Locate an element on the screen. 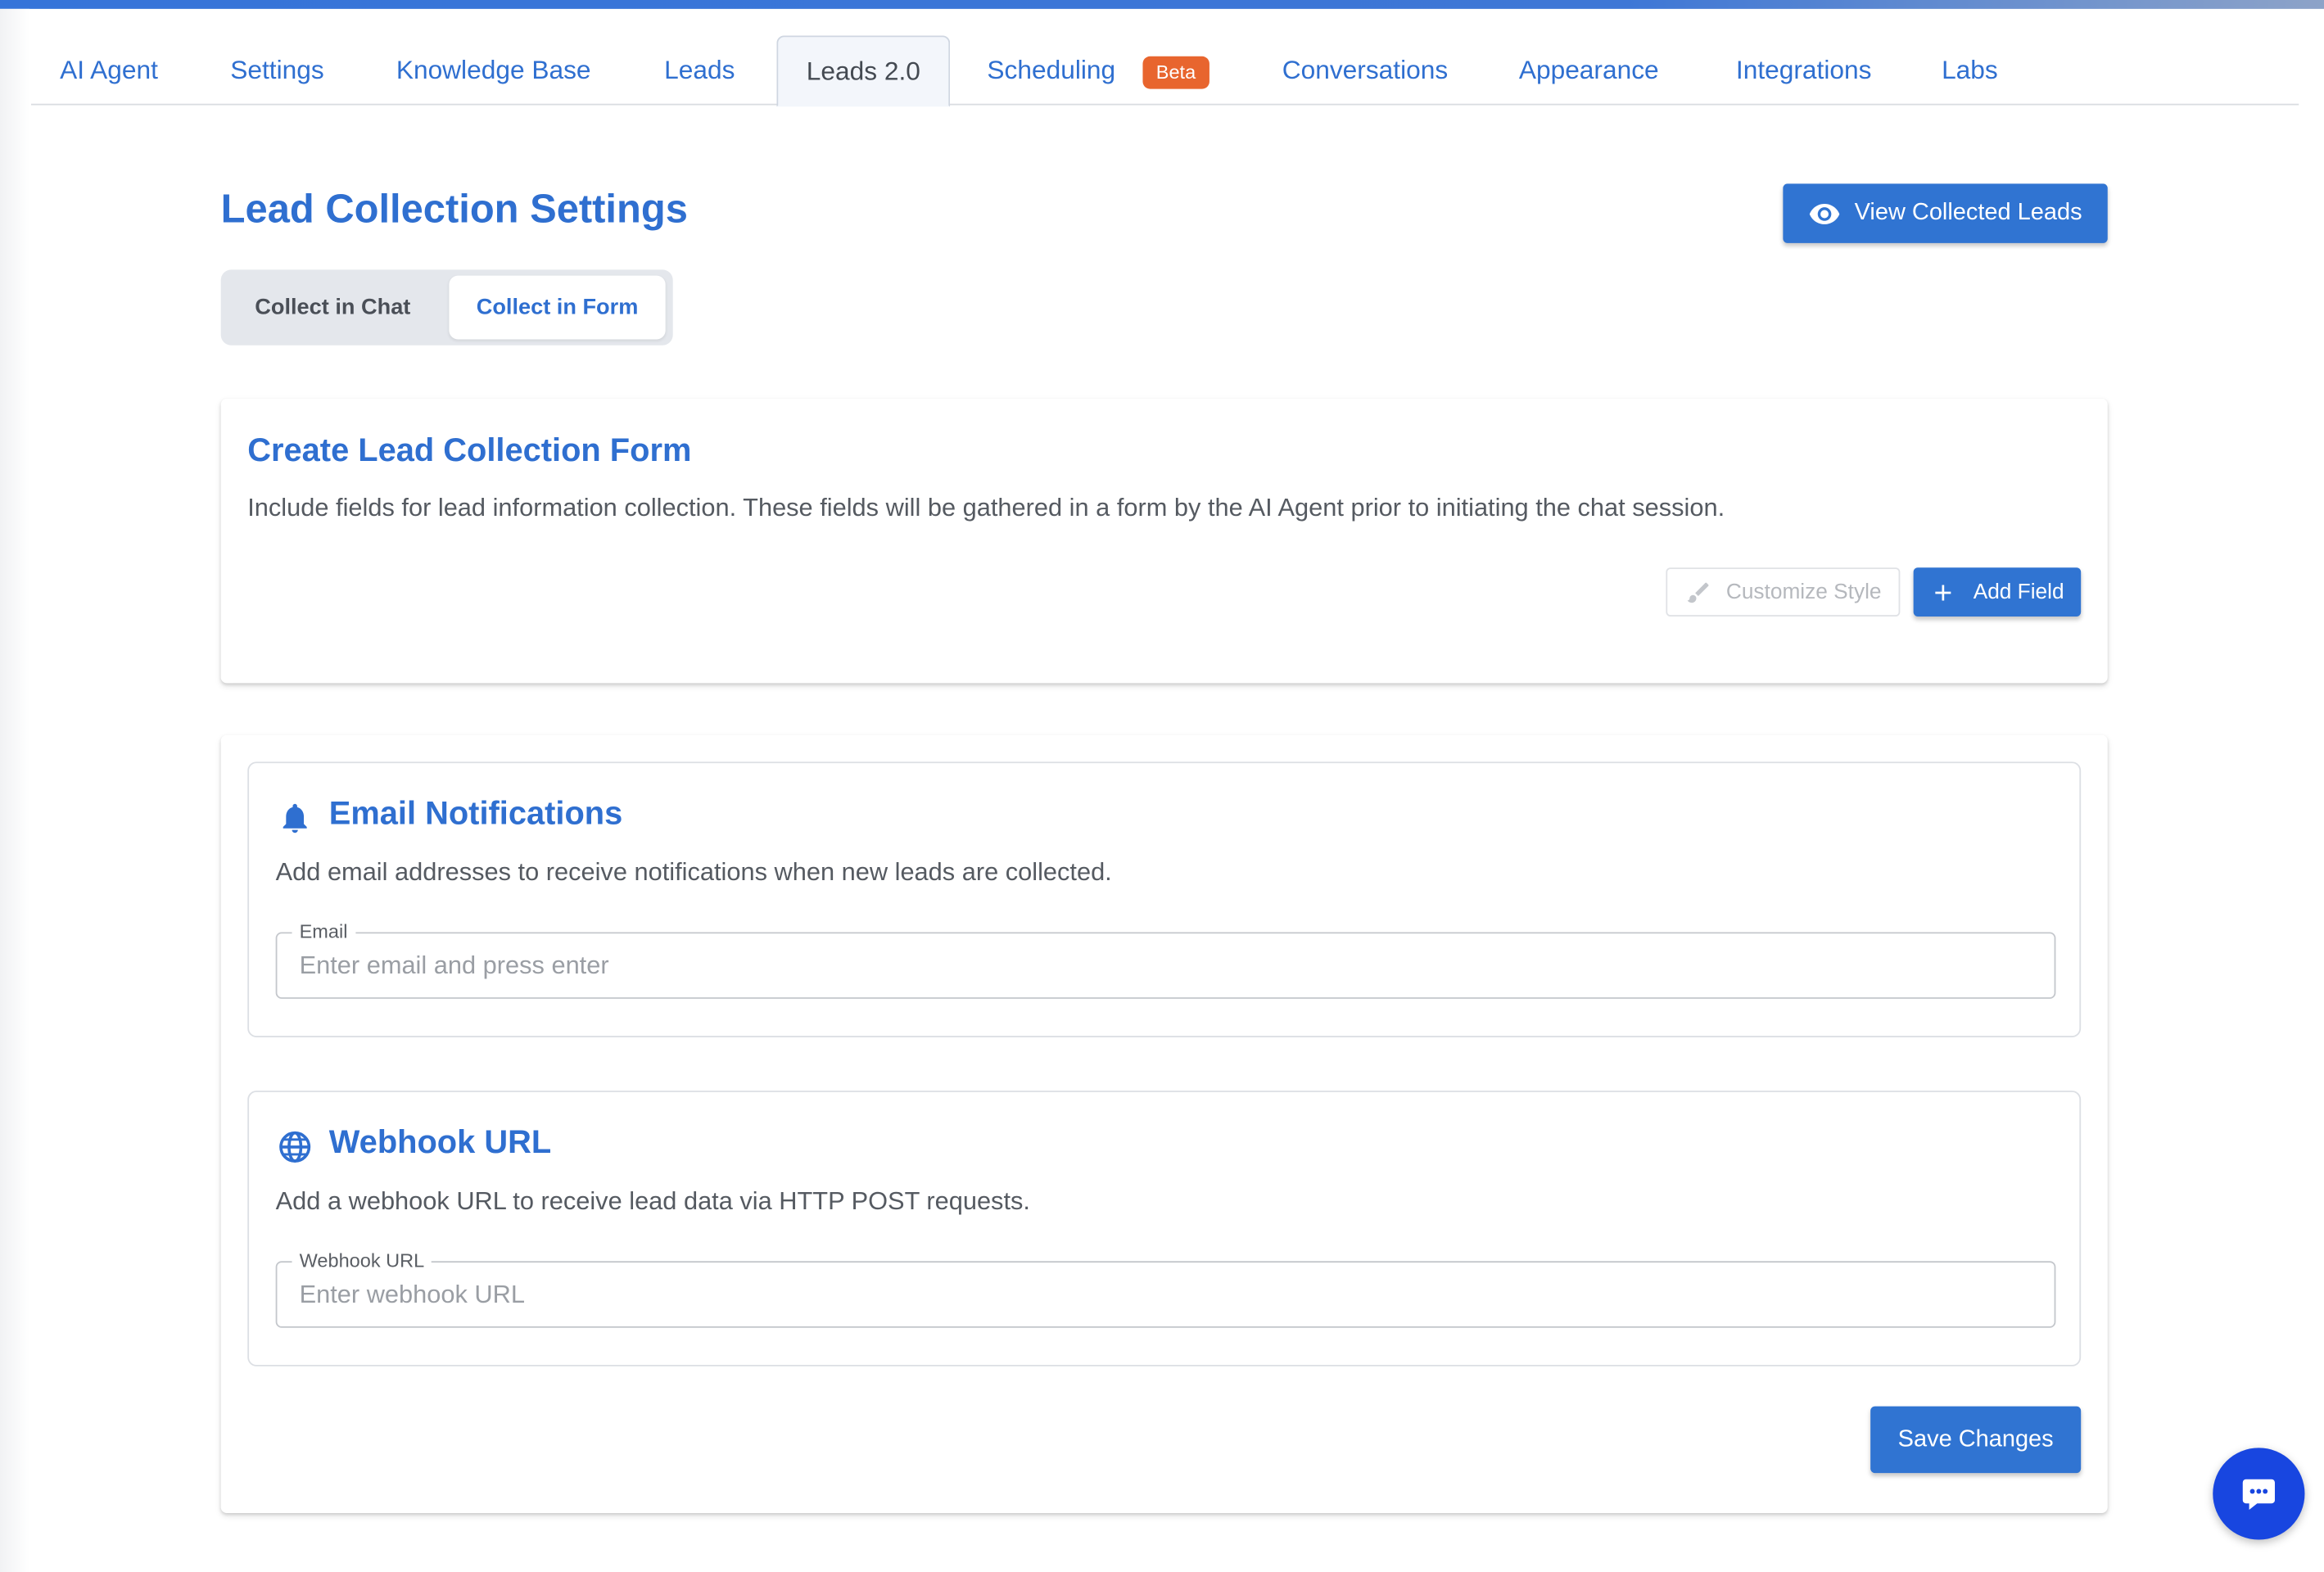 This screenshot has width=2324, height=1572. customize-style-button: Customize Style is located at coordinates (1784, 592).